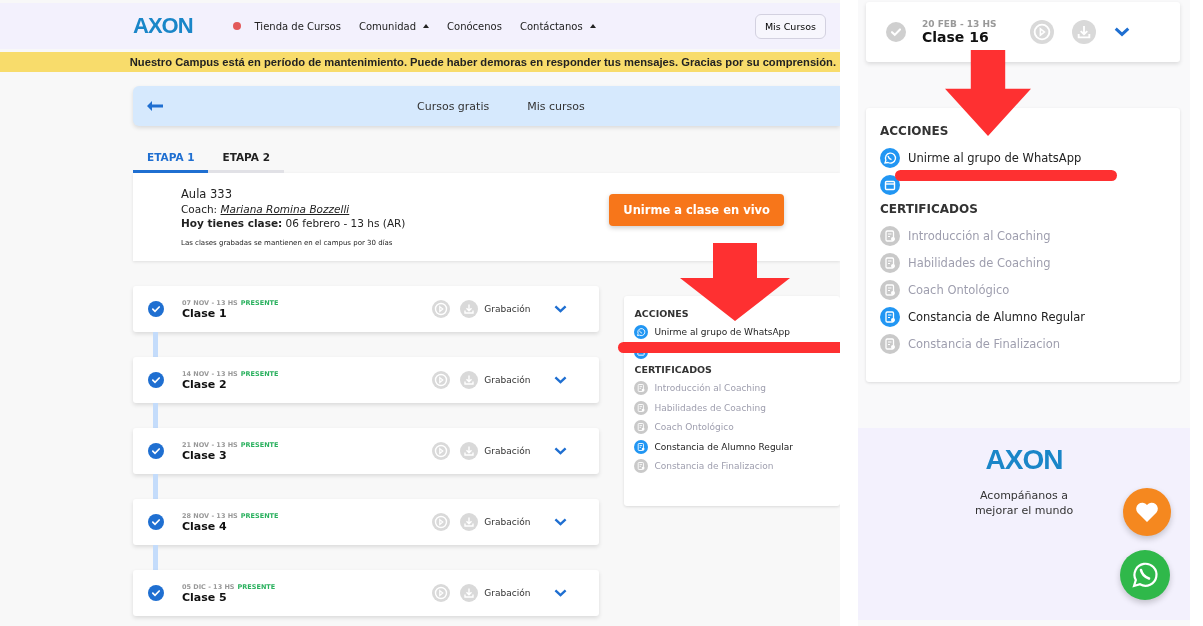 The height and width of the screenshot is (626, 1203). I want to click on footer-tagline: Acompáñanos a mejorar el mundo, so click(1024, 503).